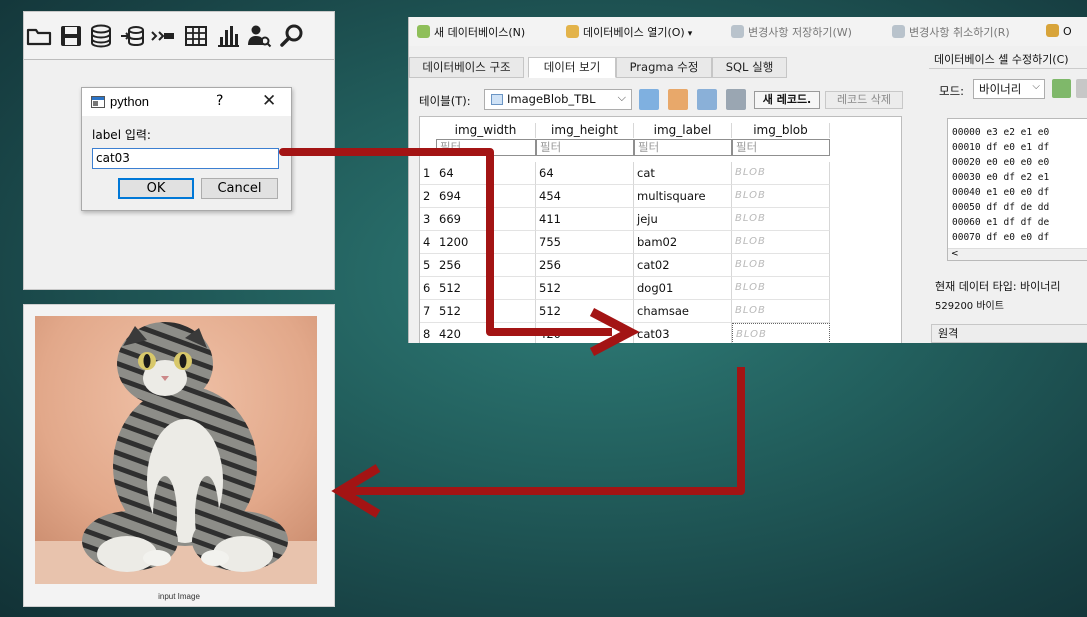  I want to click on ok-button: OK, so click(156, 188).